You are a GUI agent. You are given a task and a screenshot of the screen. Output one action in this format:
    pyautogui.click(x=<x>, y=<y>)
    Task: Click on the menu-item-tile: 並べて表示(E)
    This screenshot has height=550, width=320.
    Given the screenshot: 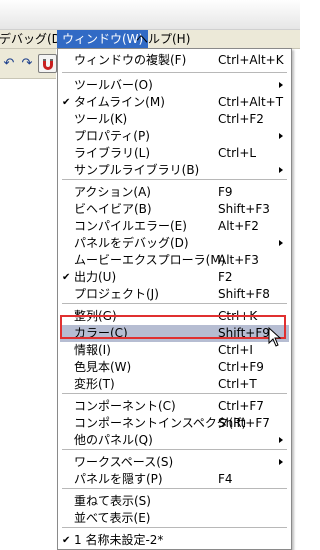 What is the action you would take?
    pyautogui.click(x=174, y=518)
    